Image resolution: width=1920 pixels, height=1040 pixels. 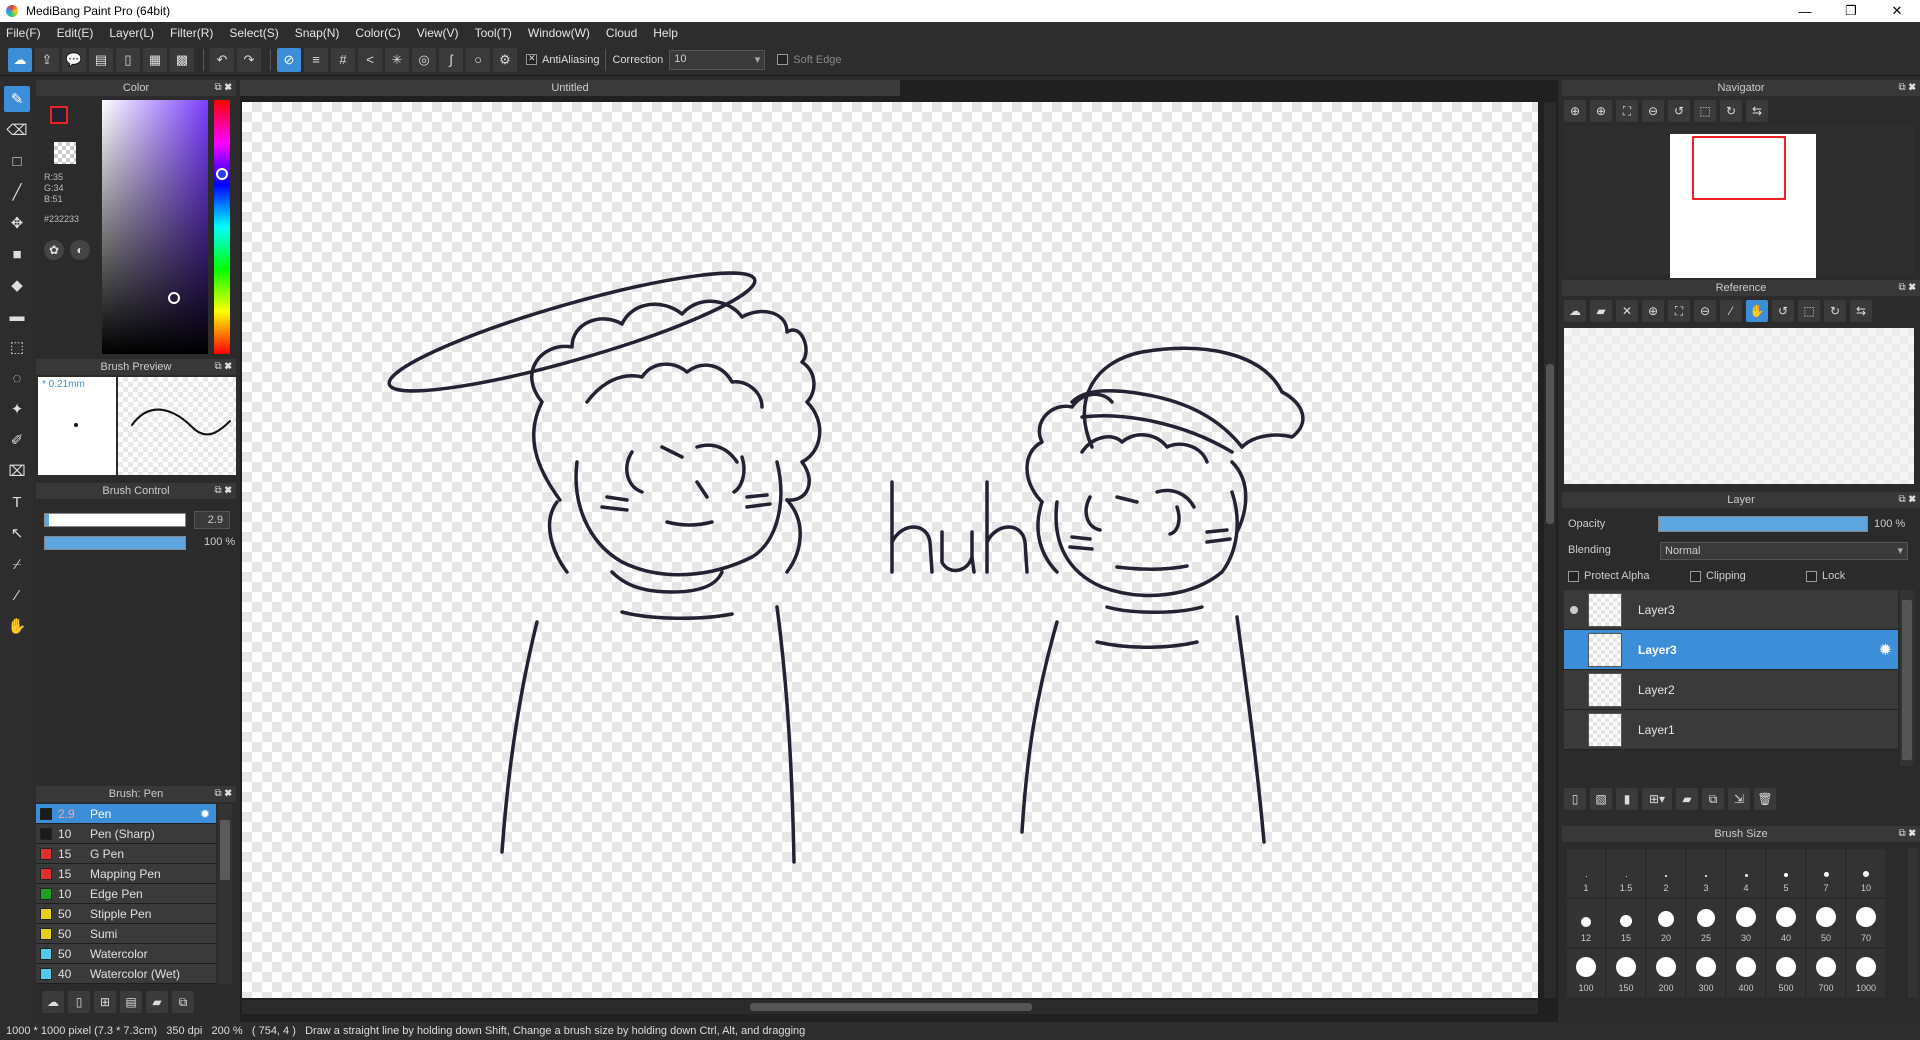 I want to click on bucket-tool-icon: ◆, so click(x=17, y=285).